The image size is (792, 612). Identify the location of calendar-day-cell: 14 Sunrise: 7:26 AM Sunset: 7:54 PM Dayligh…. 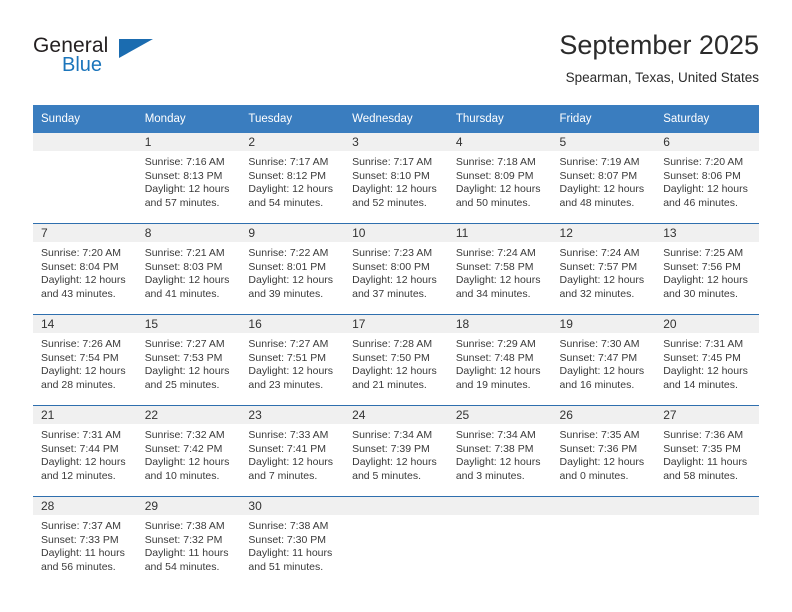
(85, 360).